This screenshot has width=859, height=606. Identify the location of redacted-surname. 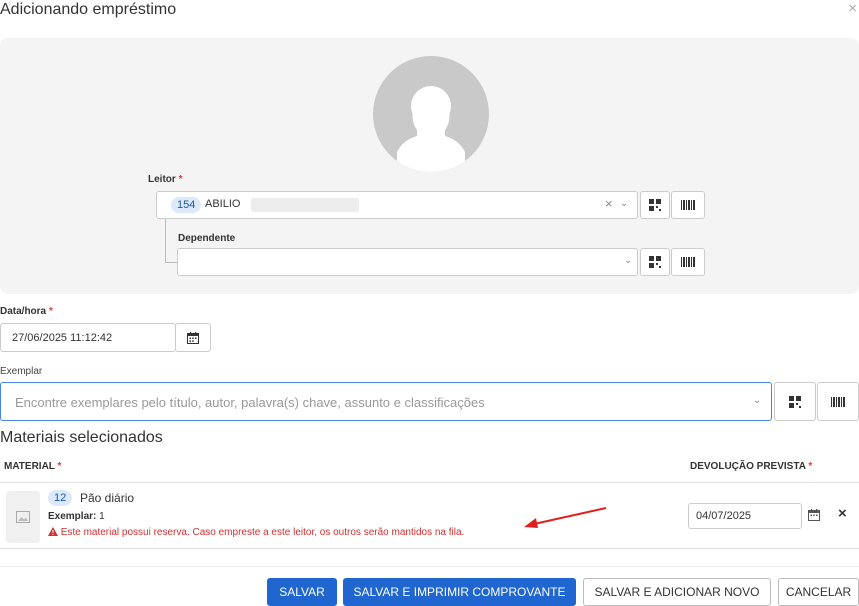
(305, 205).